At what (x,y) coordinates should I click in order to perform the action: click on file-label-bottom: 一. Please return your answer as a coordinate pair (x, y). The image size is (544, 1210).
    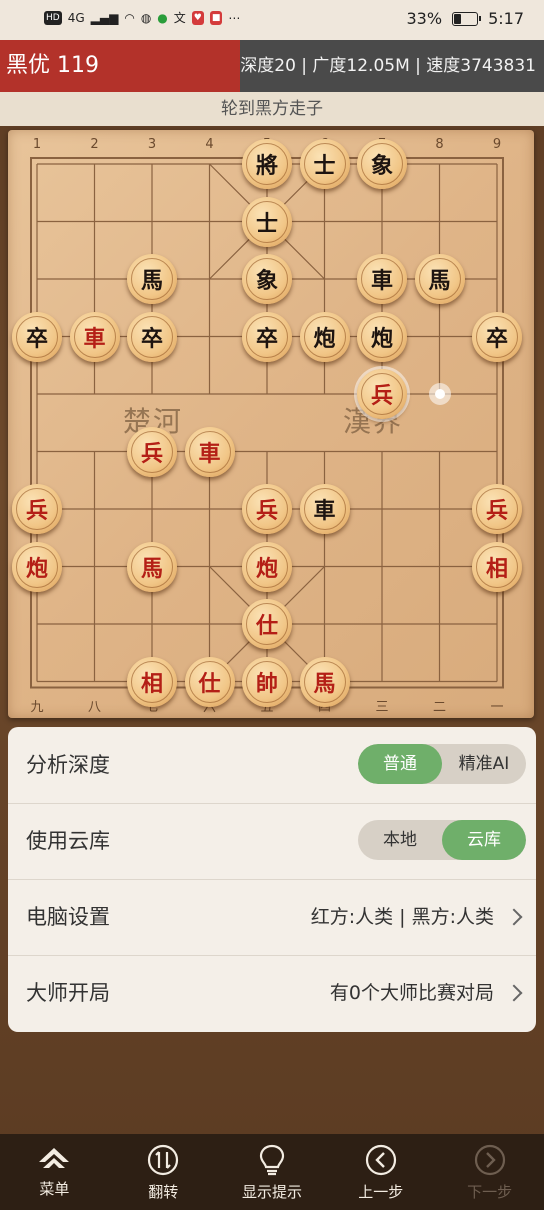
    Looking at the image, I should click on (497, 707).